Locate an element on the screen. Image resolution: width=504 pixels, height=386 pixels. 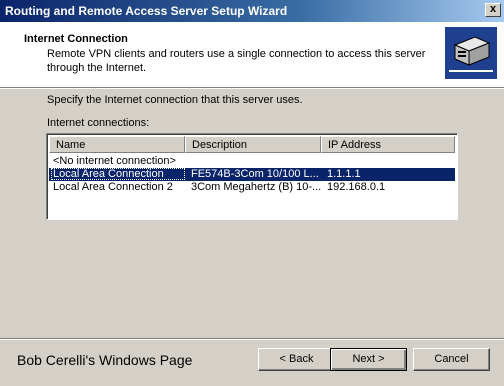
next-button: Next > is located at coordinates (368, 359).